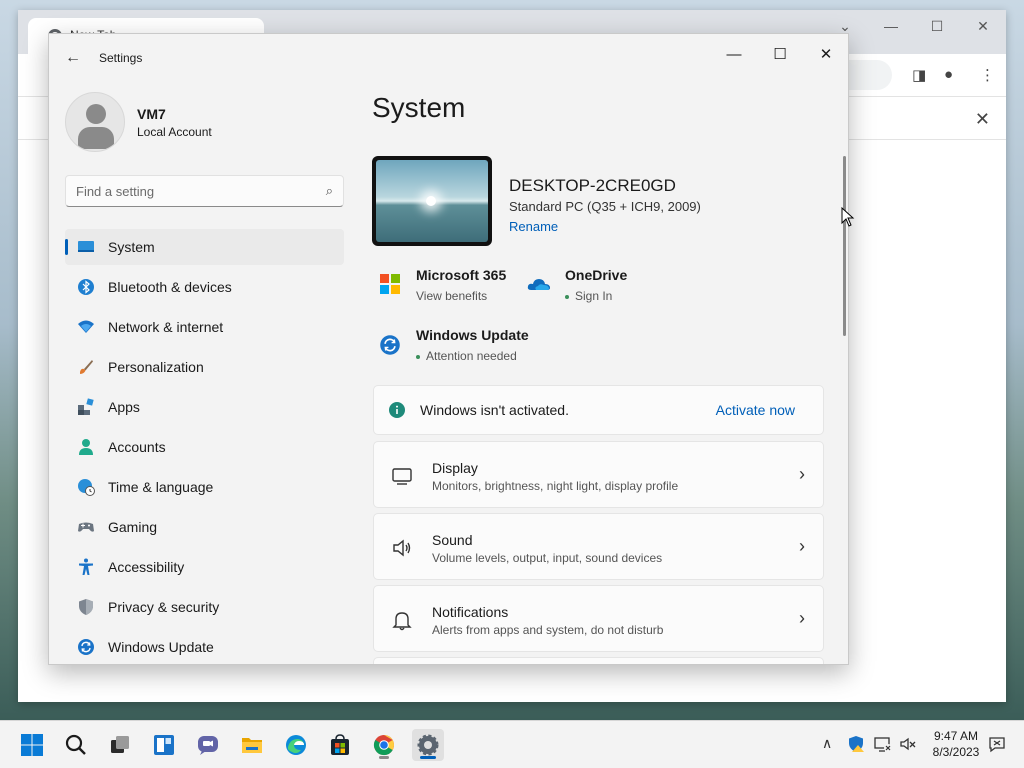  What do you see at coordinates (86, 447) in the screenshot?
I see `person-icon` at bounding box center [86, 447].